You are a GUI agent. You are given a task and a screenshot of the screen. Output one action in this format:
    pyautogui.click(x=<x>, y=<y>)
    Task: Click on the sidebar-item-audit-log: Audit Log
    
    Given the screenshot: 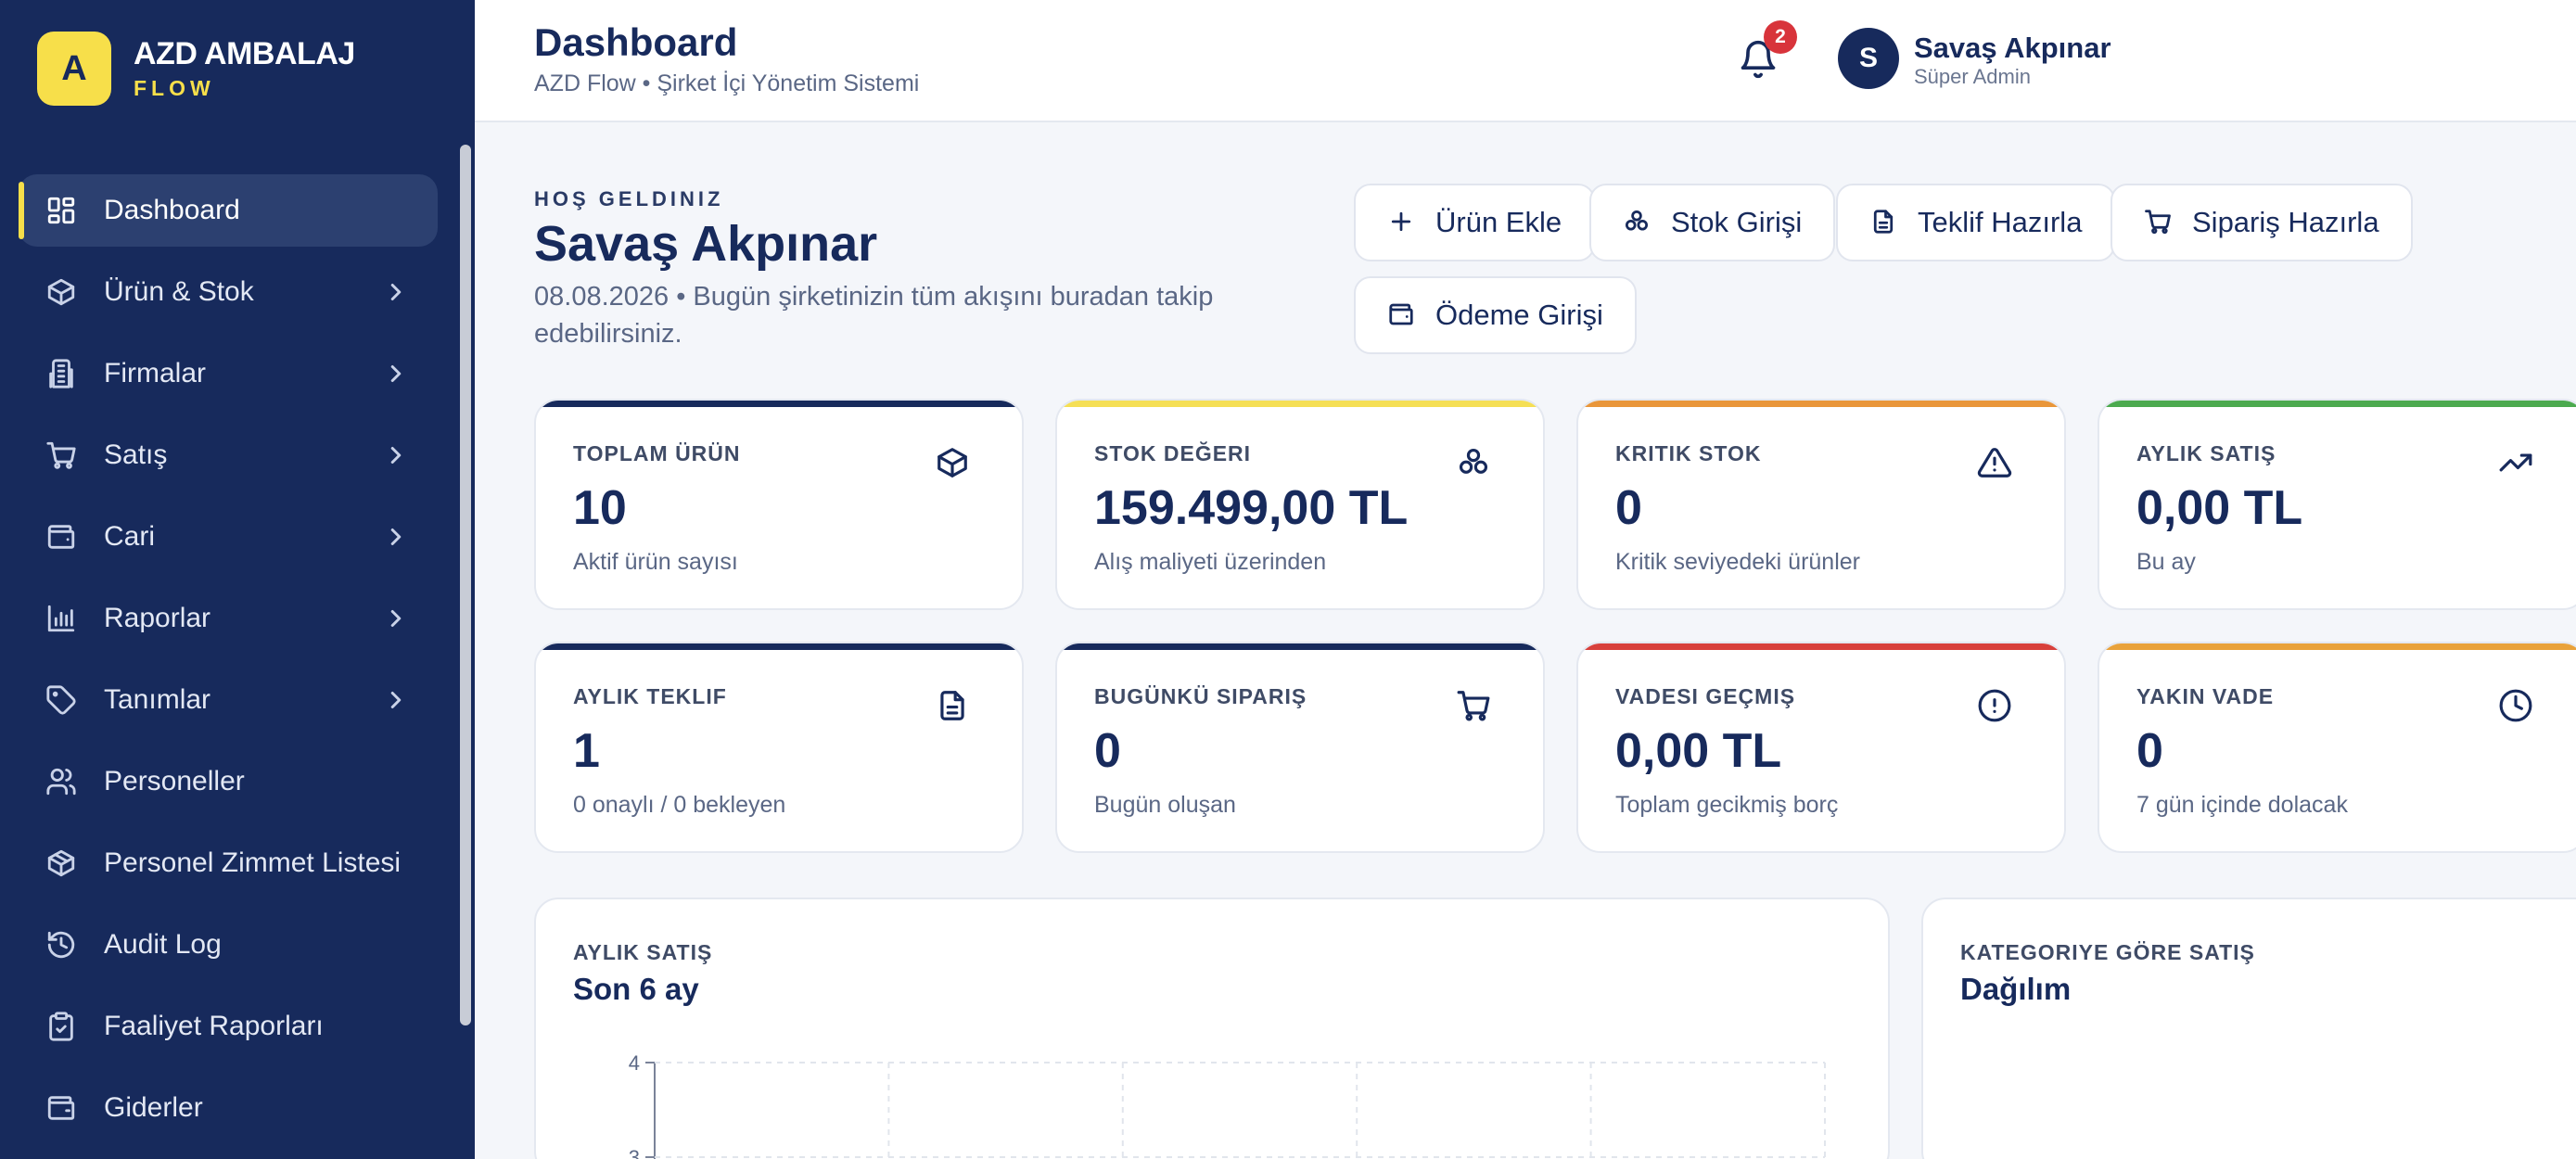 What is the action you would take?
    pyautogui.click(x=228, y=945)
    